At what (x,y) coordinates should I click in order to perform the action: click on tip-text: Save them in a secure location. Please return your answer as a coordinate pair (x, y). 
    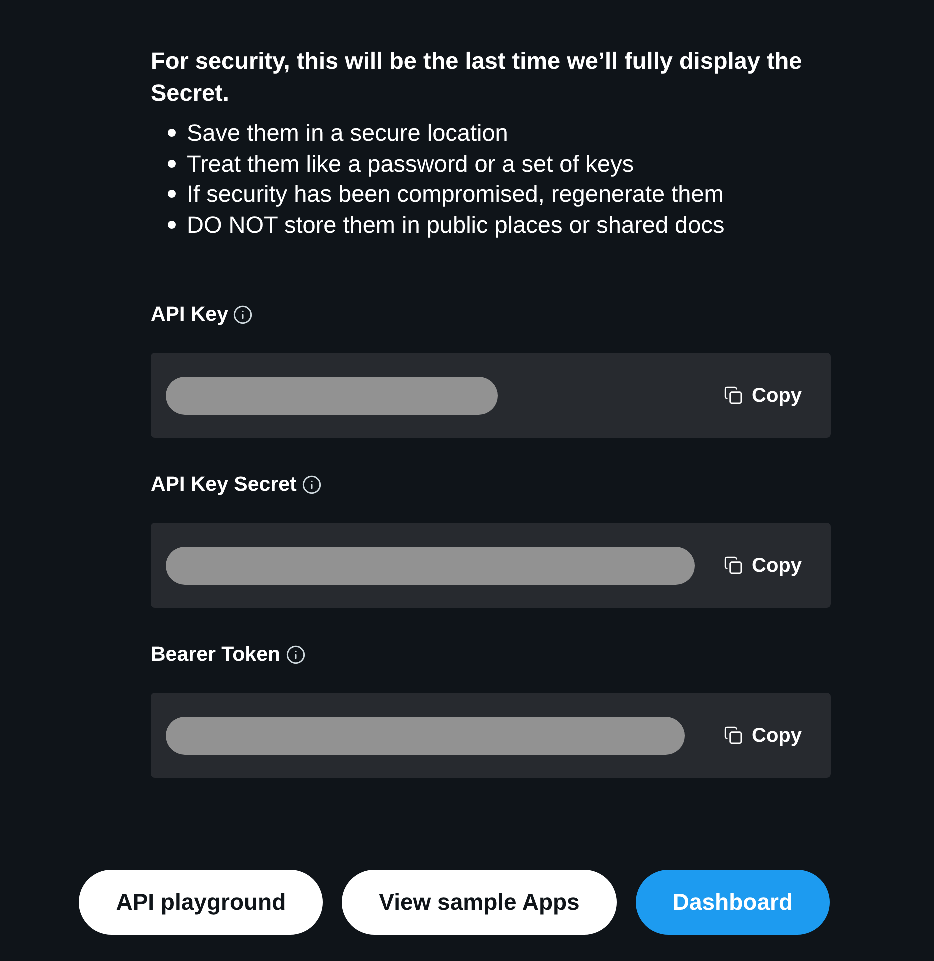
    Looking at the image, I should click on (347, 133).